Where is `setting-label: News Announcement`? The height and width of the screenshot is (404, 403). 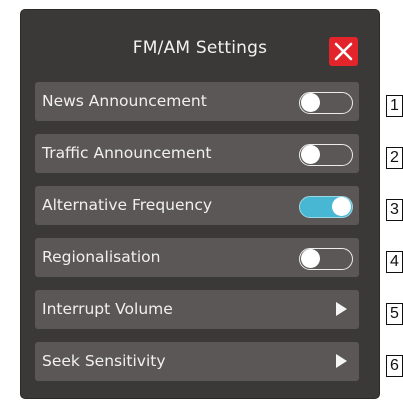 setting-label: News Announcement is located at coordinates (124, 101).